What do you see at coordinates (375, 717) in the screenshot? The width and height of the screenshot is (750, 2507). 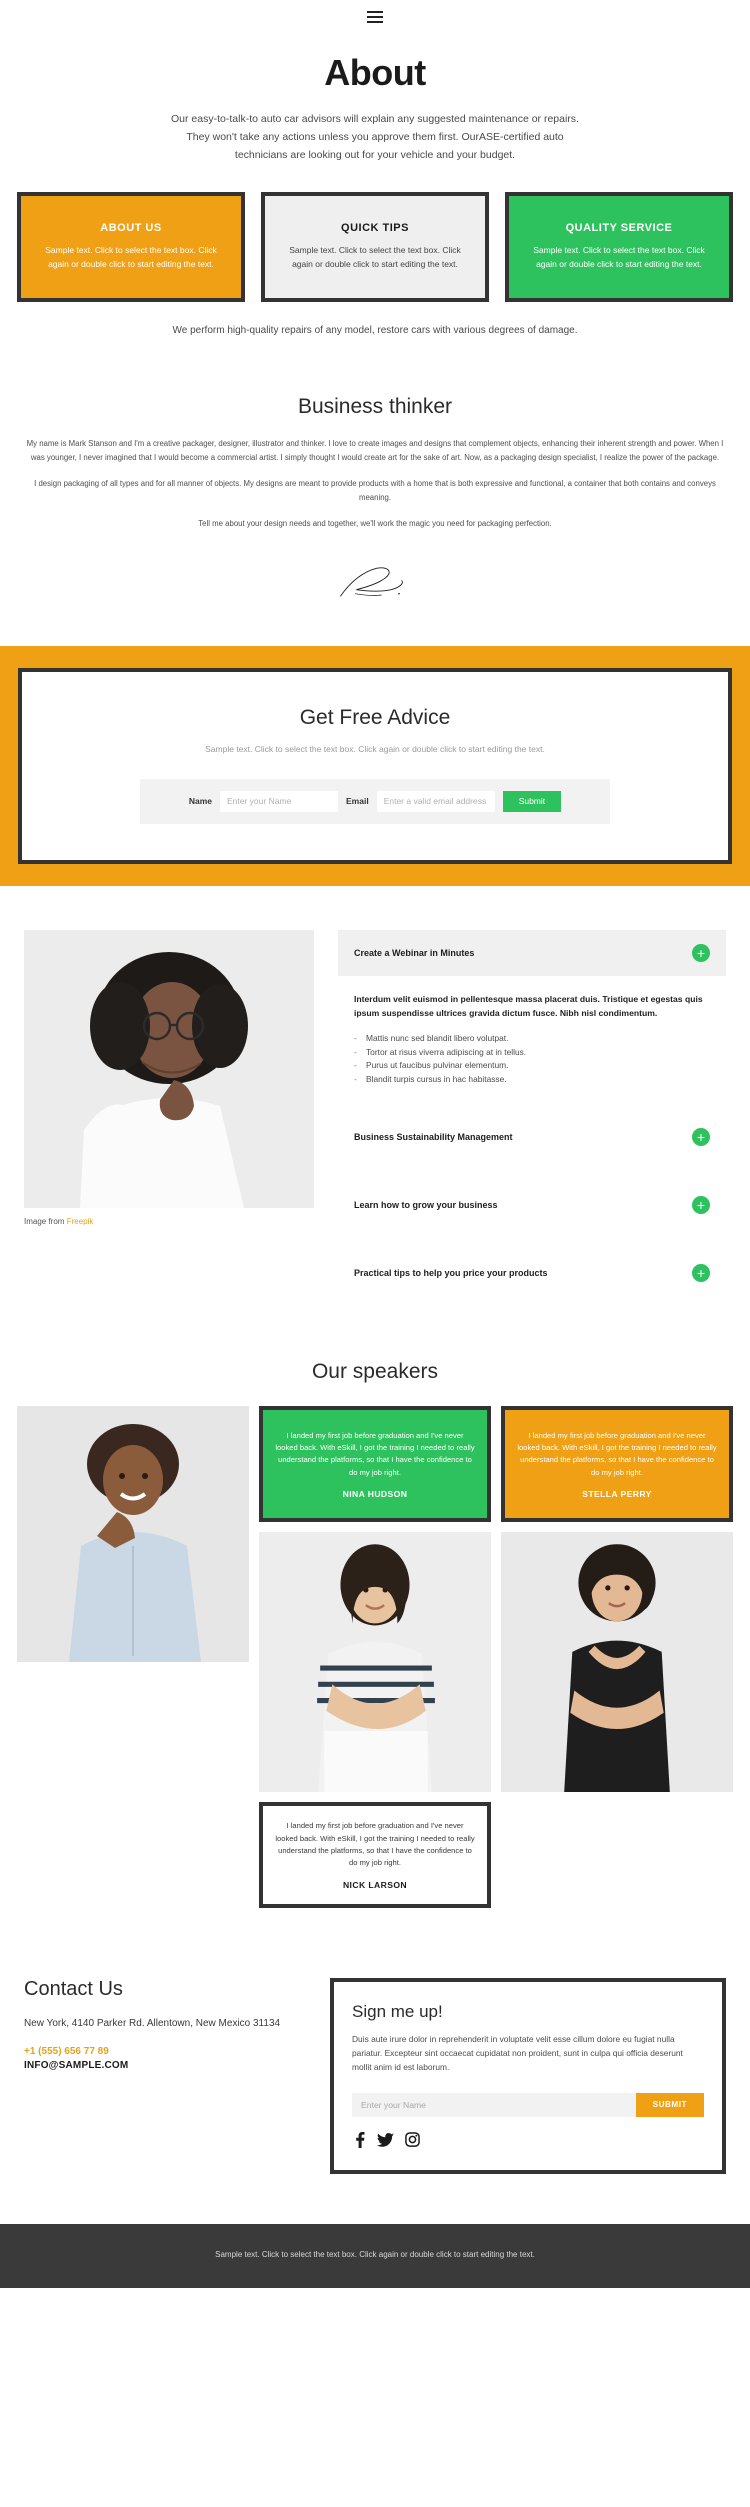 I see `advice-title: Get Free Advice` at bounding box center [375, 717].